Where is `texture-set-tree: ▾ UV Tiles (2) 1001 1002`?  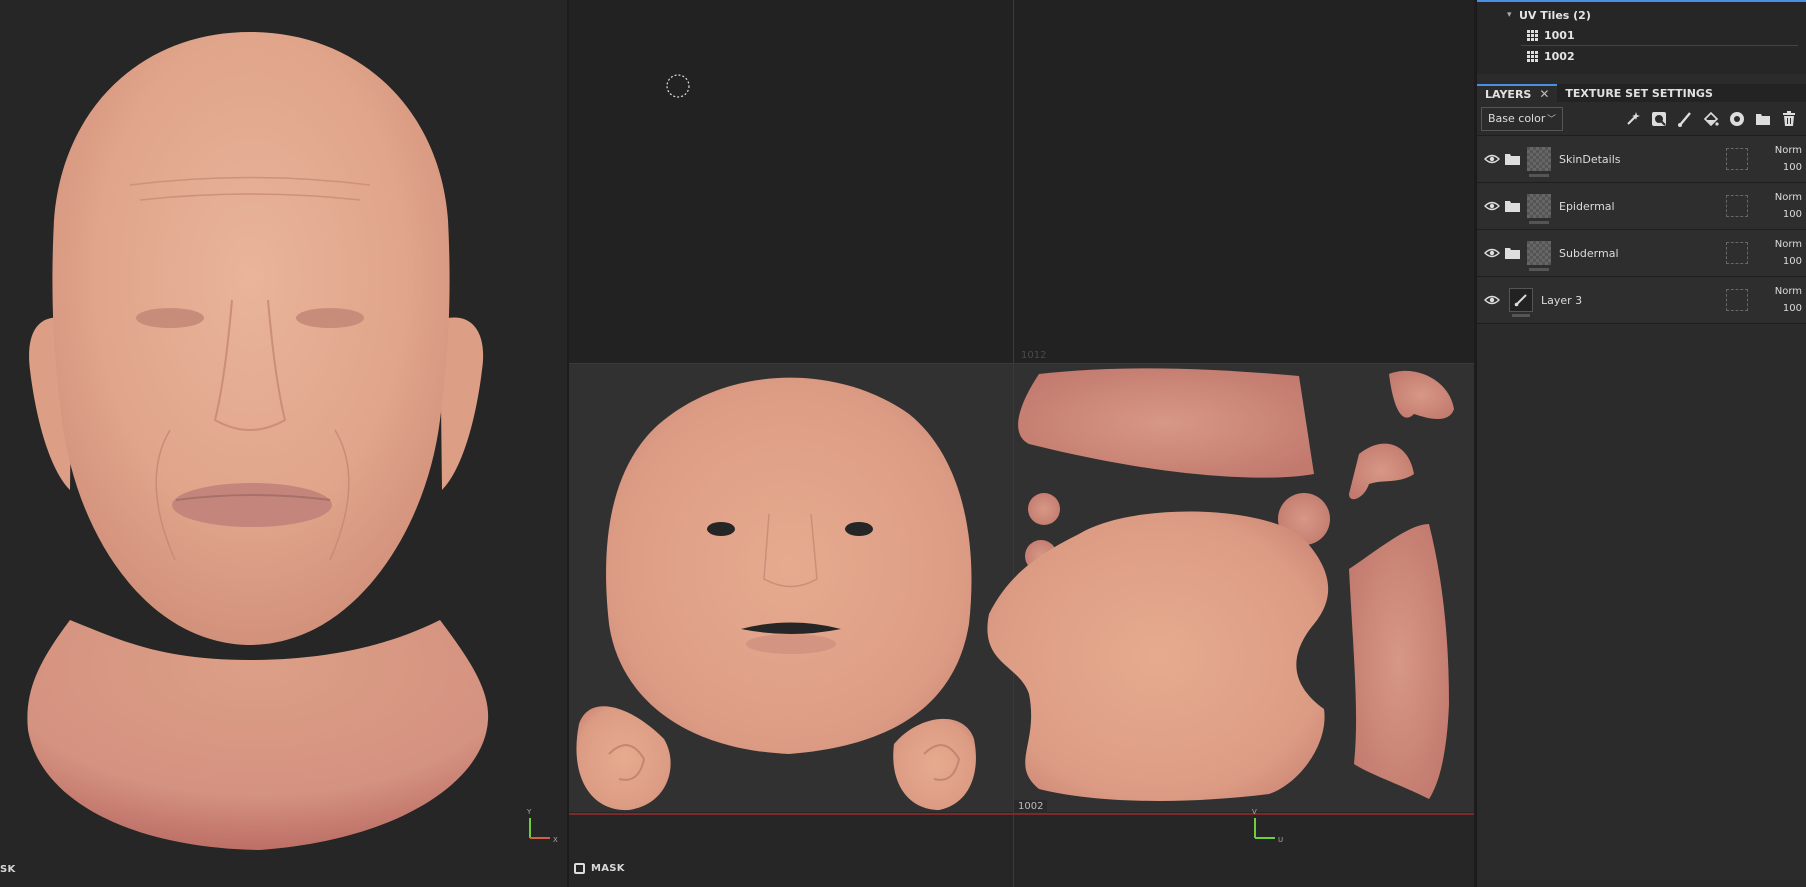 texture-set-tree: ▾ UV Tiles (2) 1001 1002 is located at coordinates (1641, 37).